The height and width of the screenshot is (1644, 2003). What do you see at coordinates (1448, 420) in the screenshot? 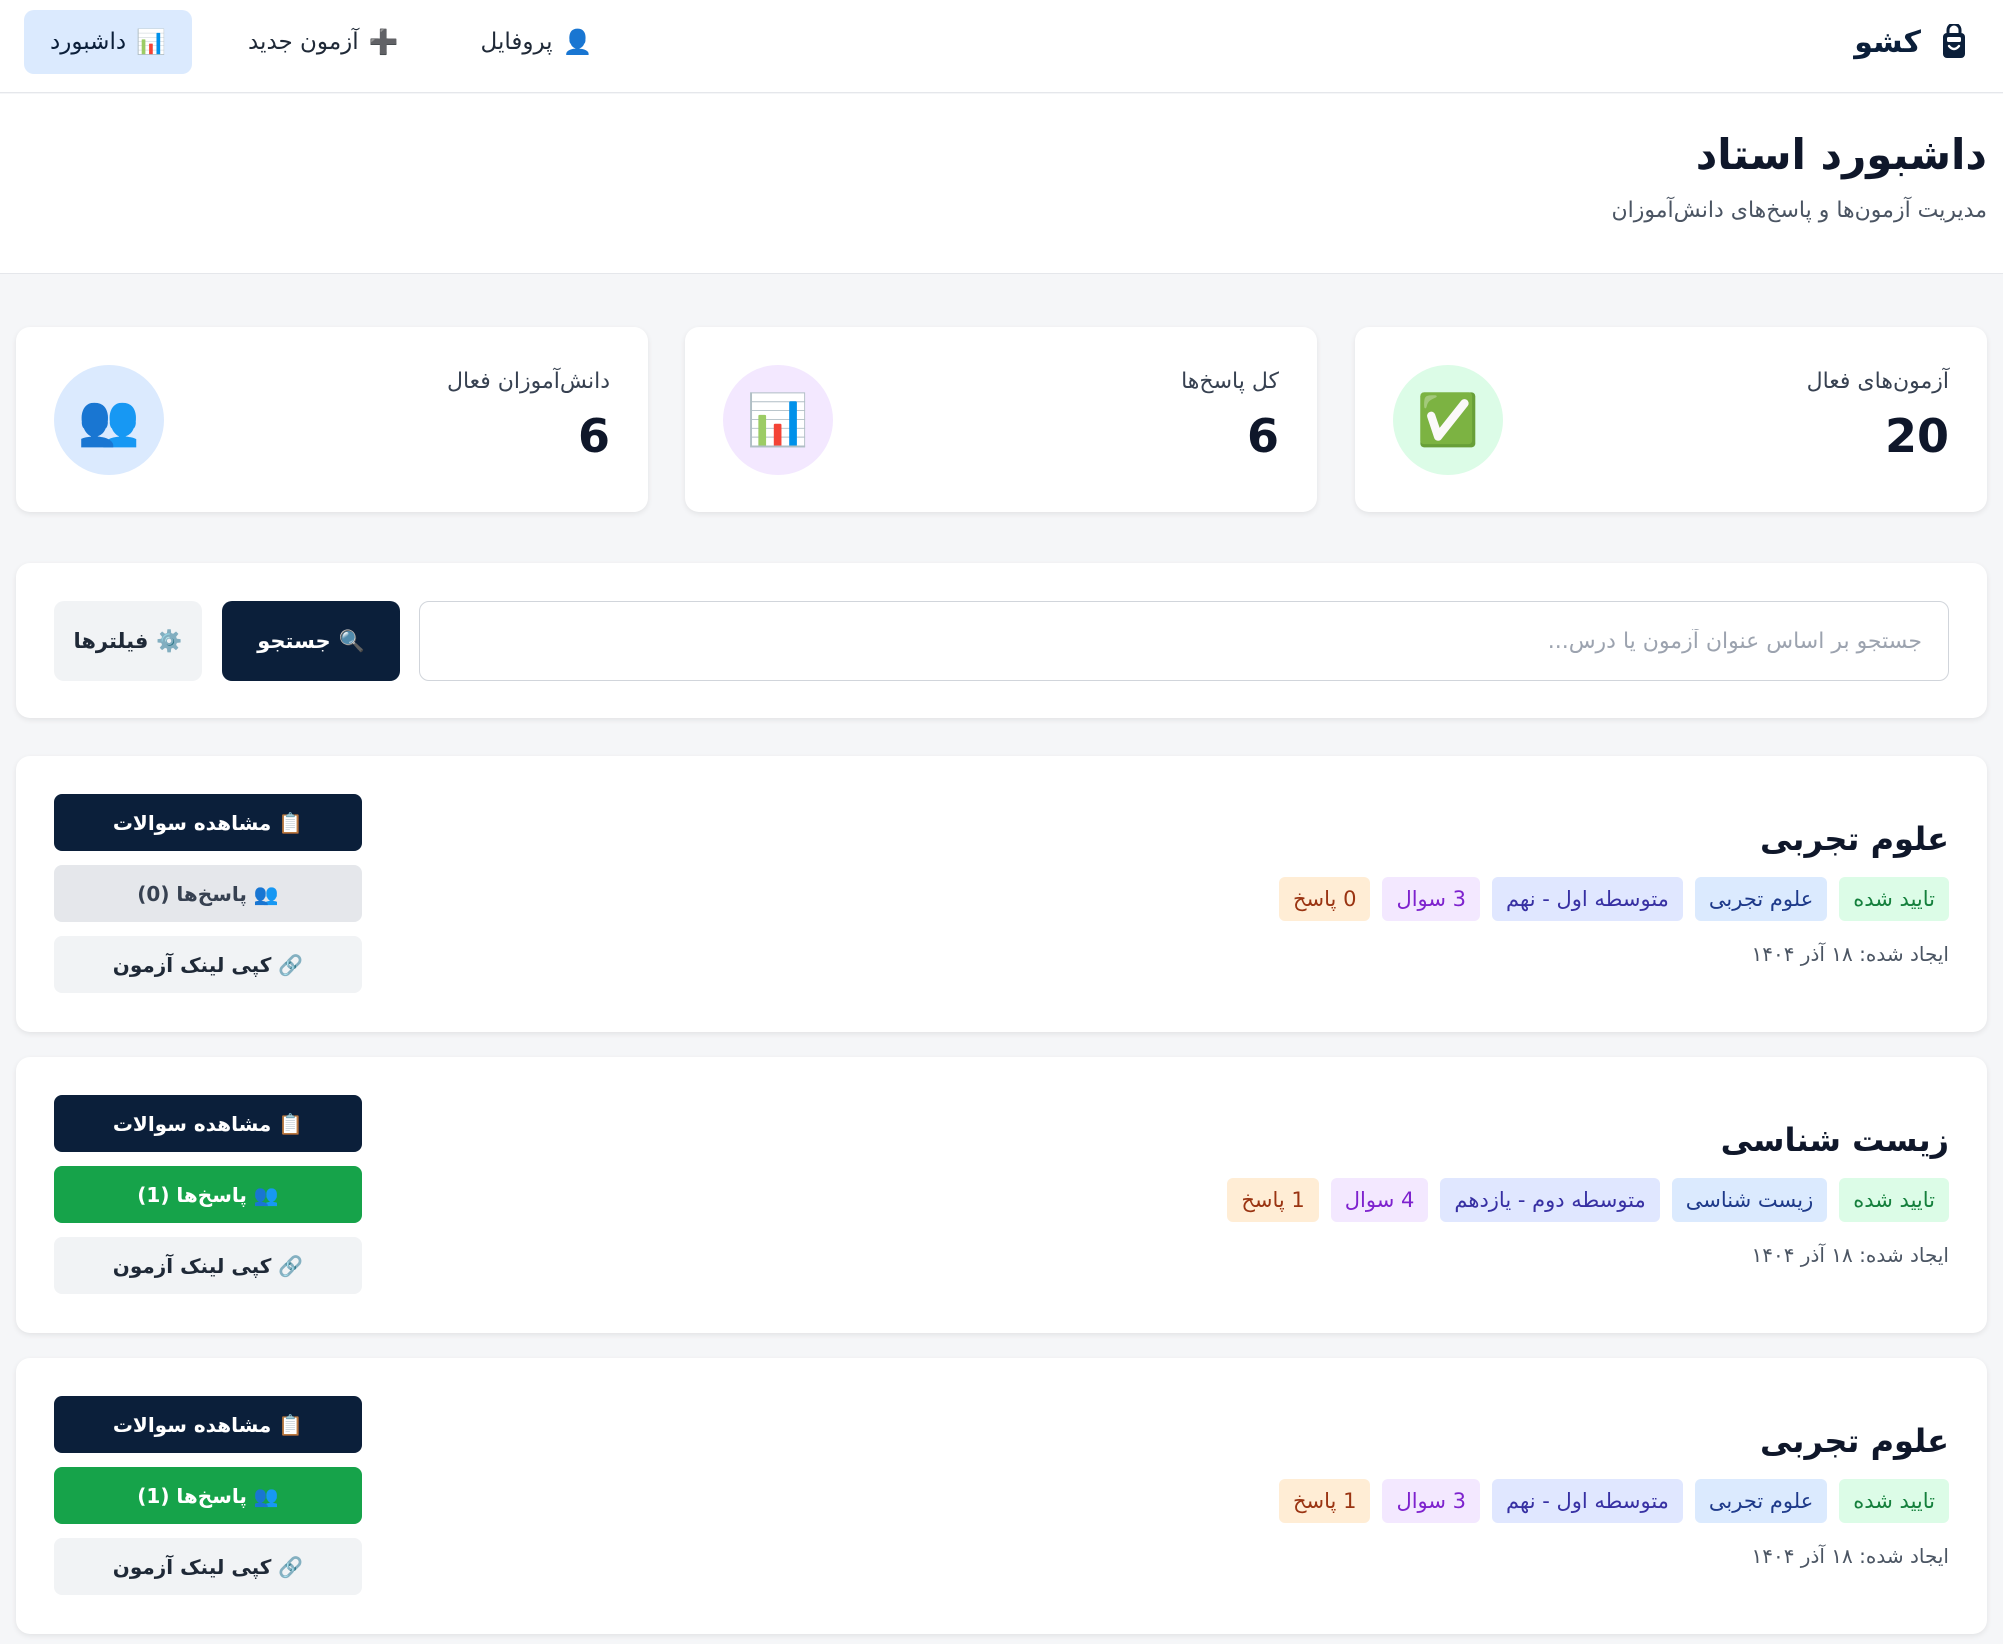
I see `check-icon: ✅` at bounding box center [1448, 420].